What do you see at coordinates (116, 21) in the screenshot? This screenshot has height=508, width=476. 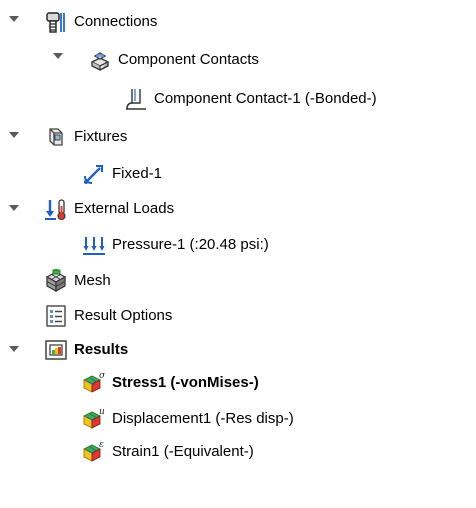 I see `tree-item-label: Connections` at bounding box center [116, 21].